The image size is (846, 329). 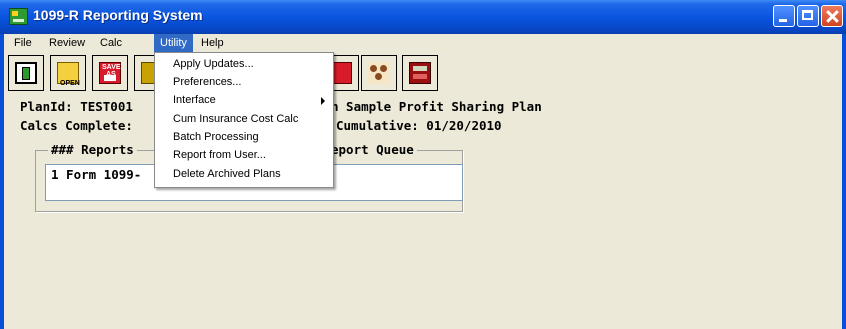 I want to click on open-caption: OPEN, so click(x=70, y=83).